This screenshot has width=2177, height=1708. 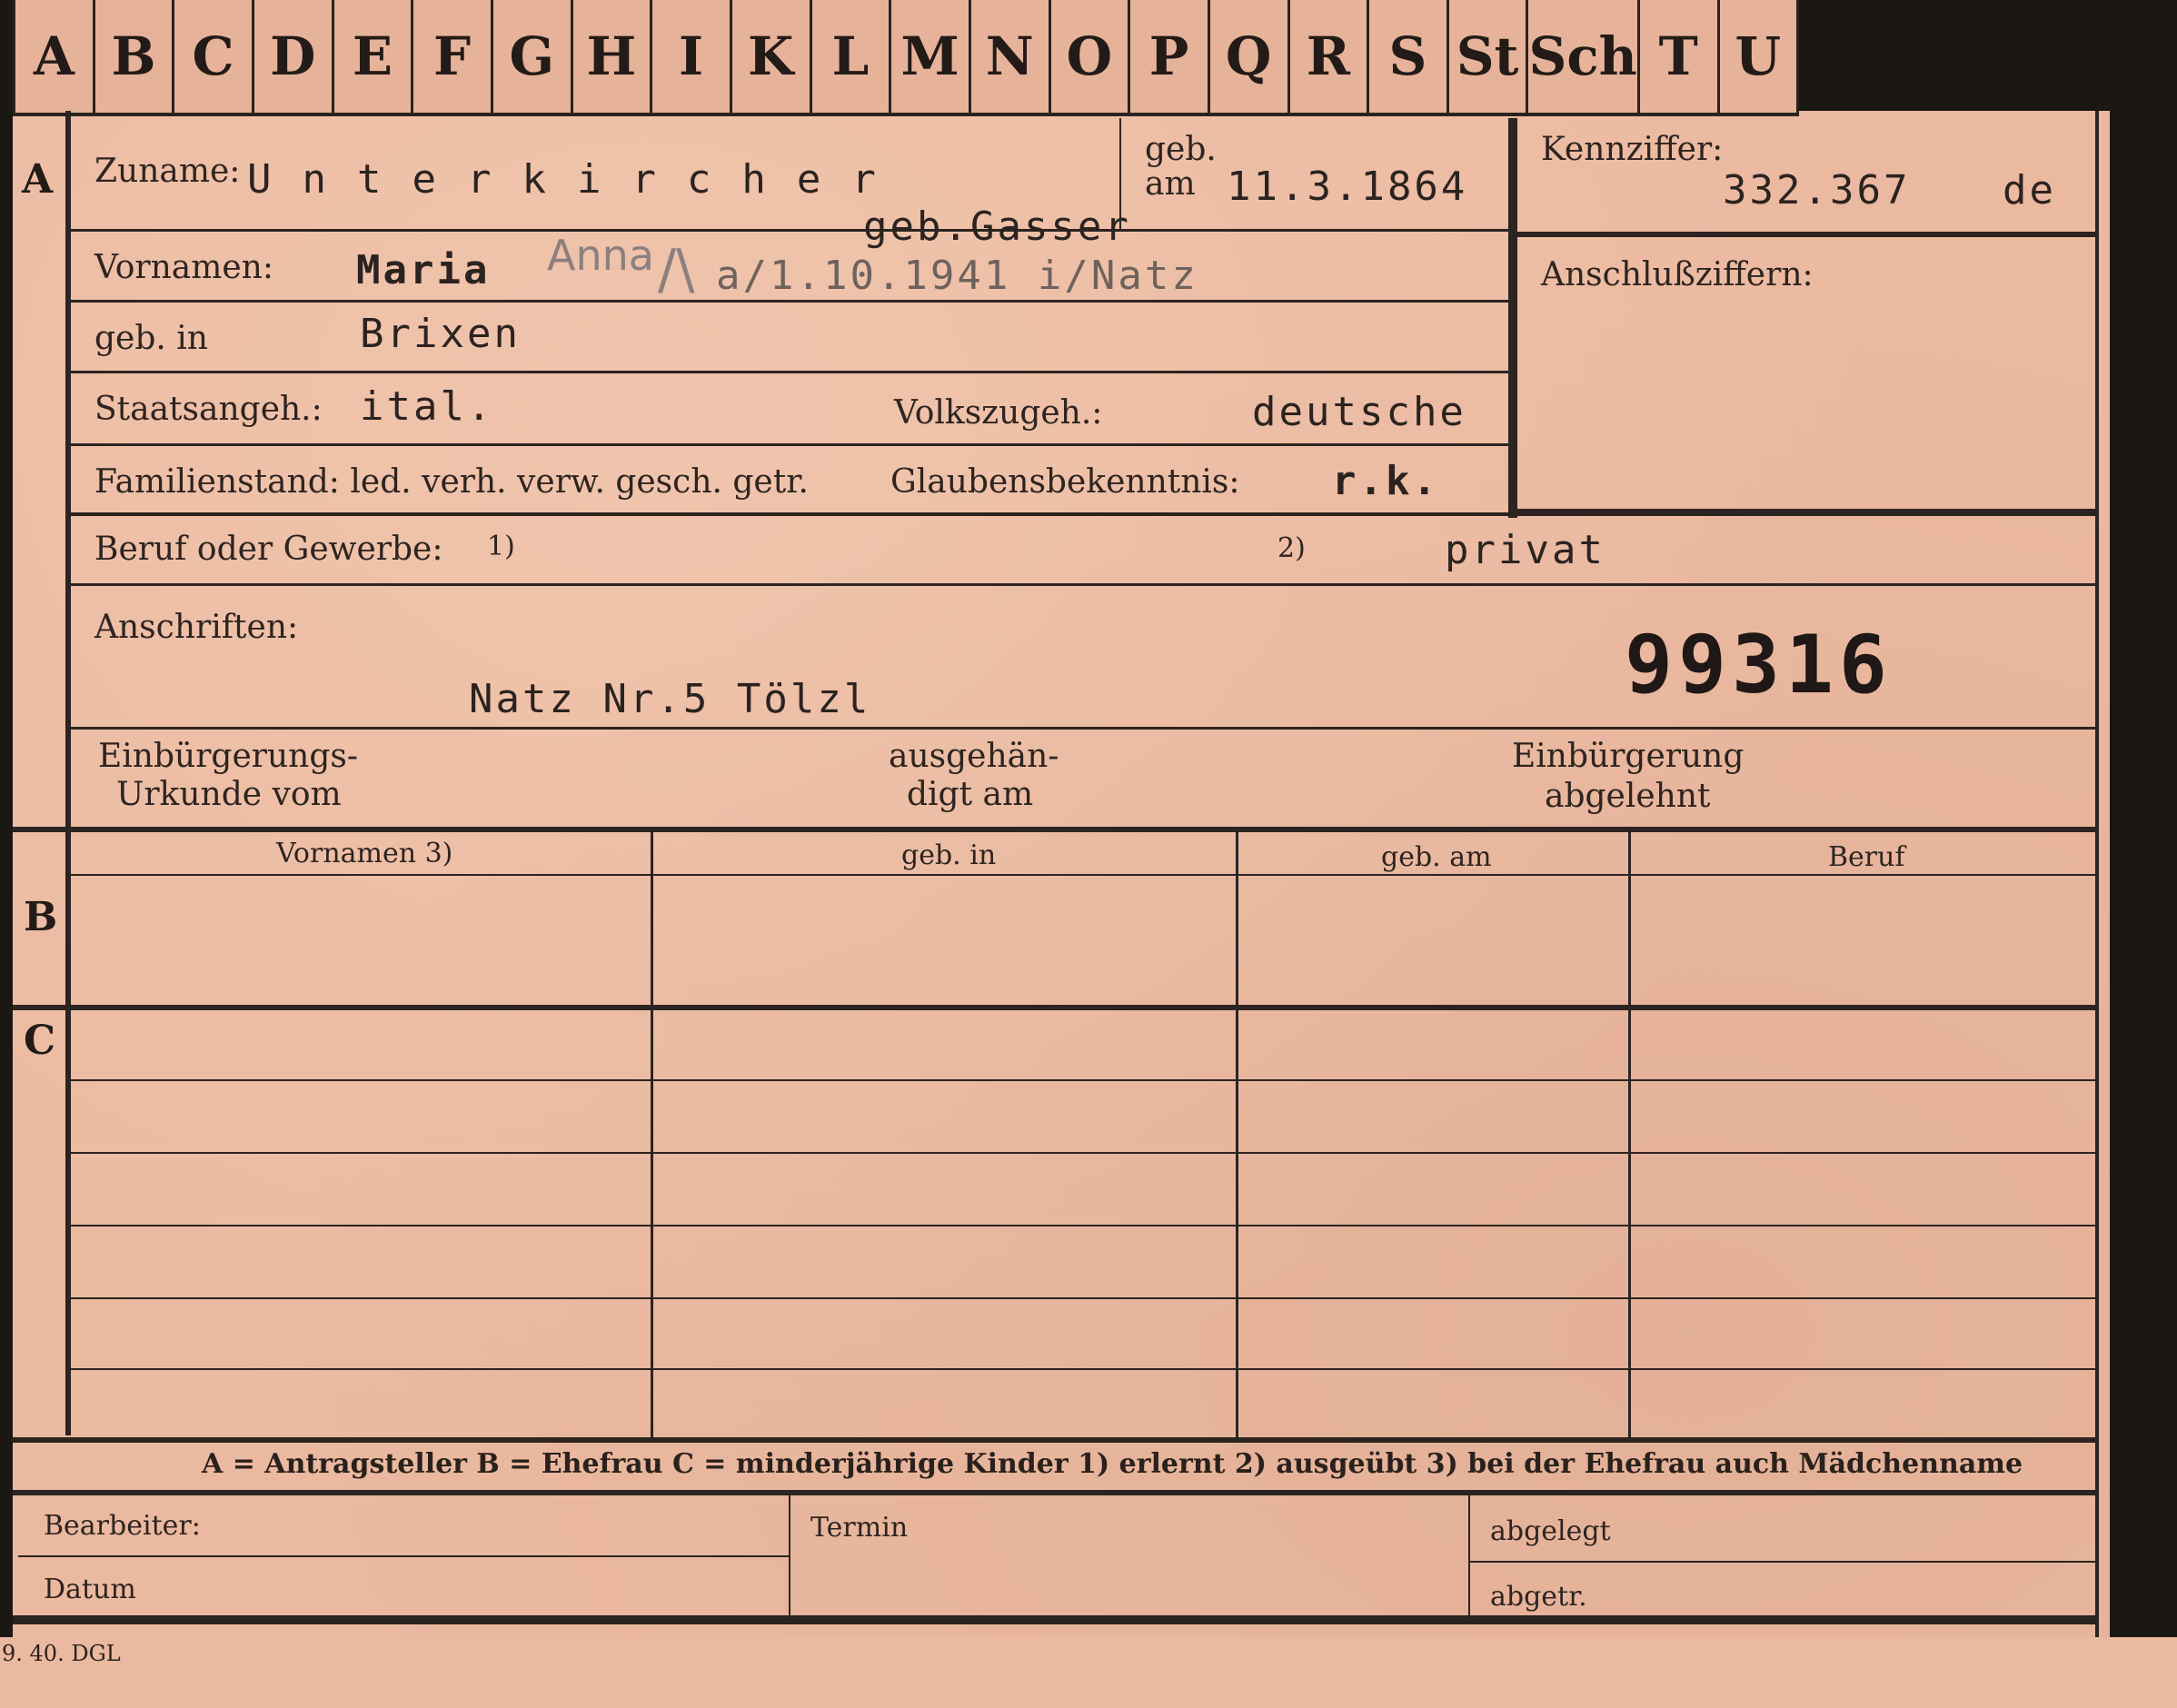 I want to click on table-header-birth-date: geb. am, so click(x=1436, y=857).